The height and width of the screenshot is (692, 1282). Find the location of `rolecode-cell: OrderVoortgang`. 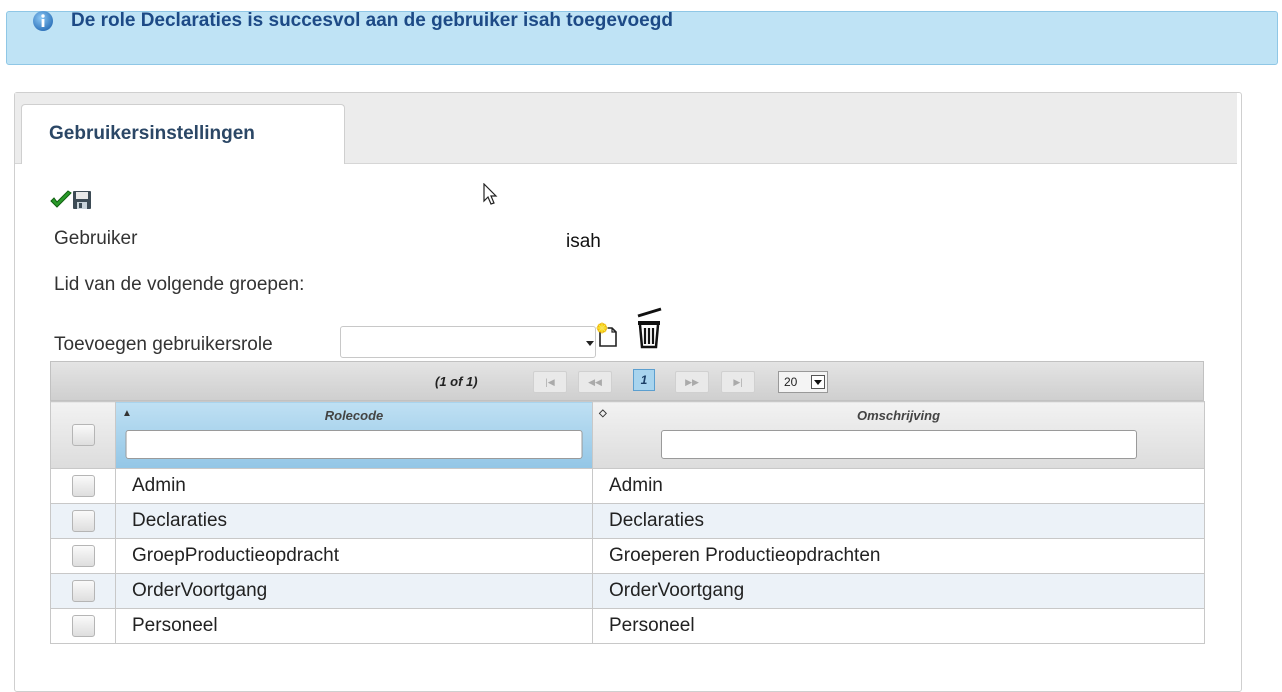

rolecode-cell: OrderVoortgang is located at coordinates (354, 591).